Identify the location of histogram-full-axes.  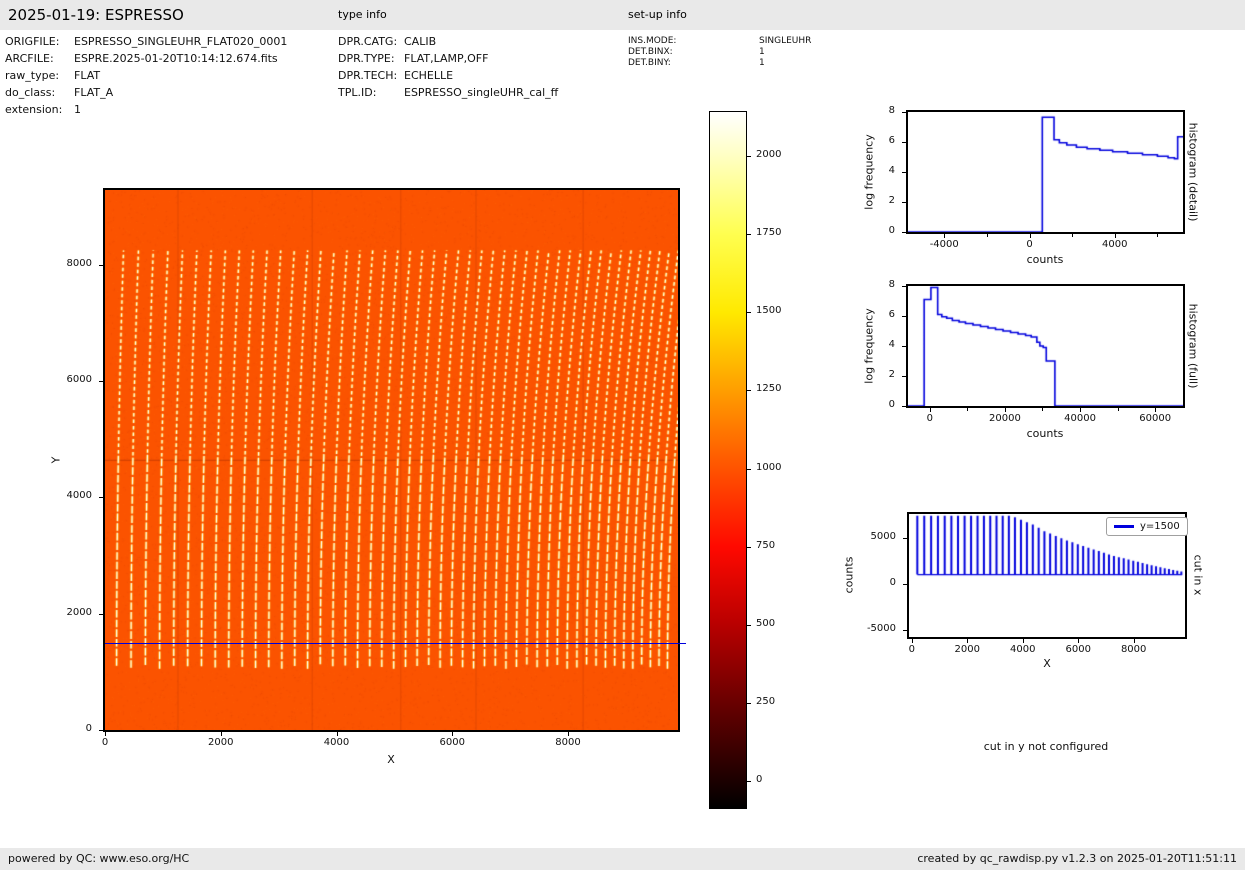
(1045, 346).